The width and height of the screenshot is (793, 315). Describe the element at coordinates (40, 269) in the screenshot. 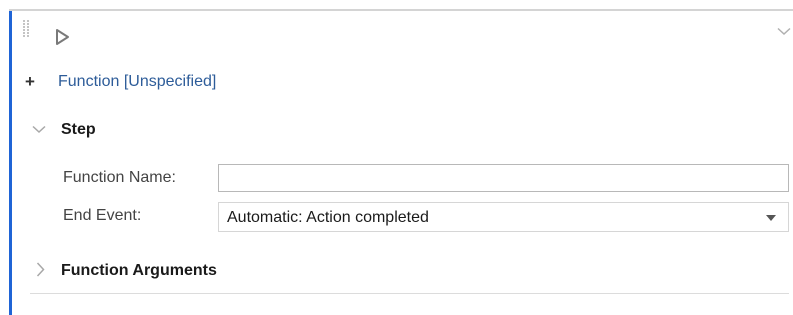

I see `chevron-right-icon` at that location.